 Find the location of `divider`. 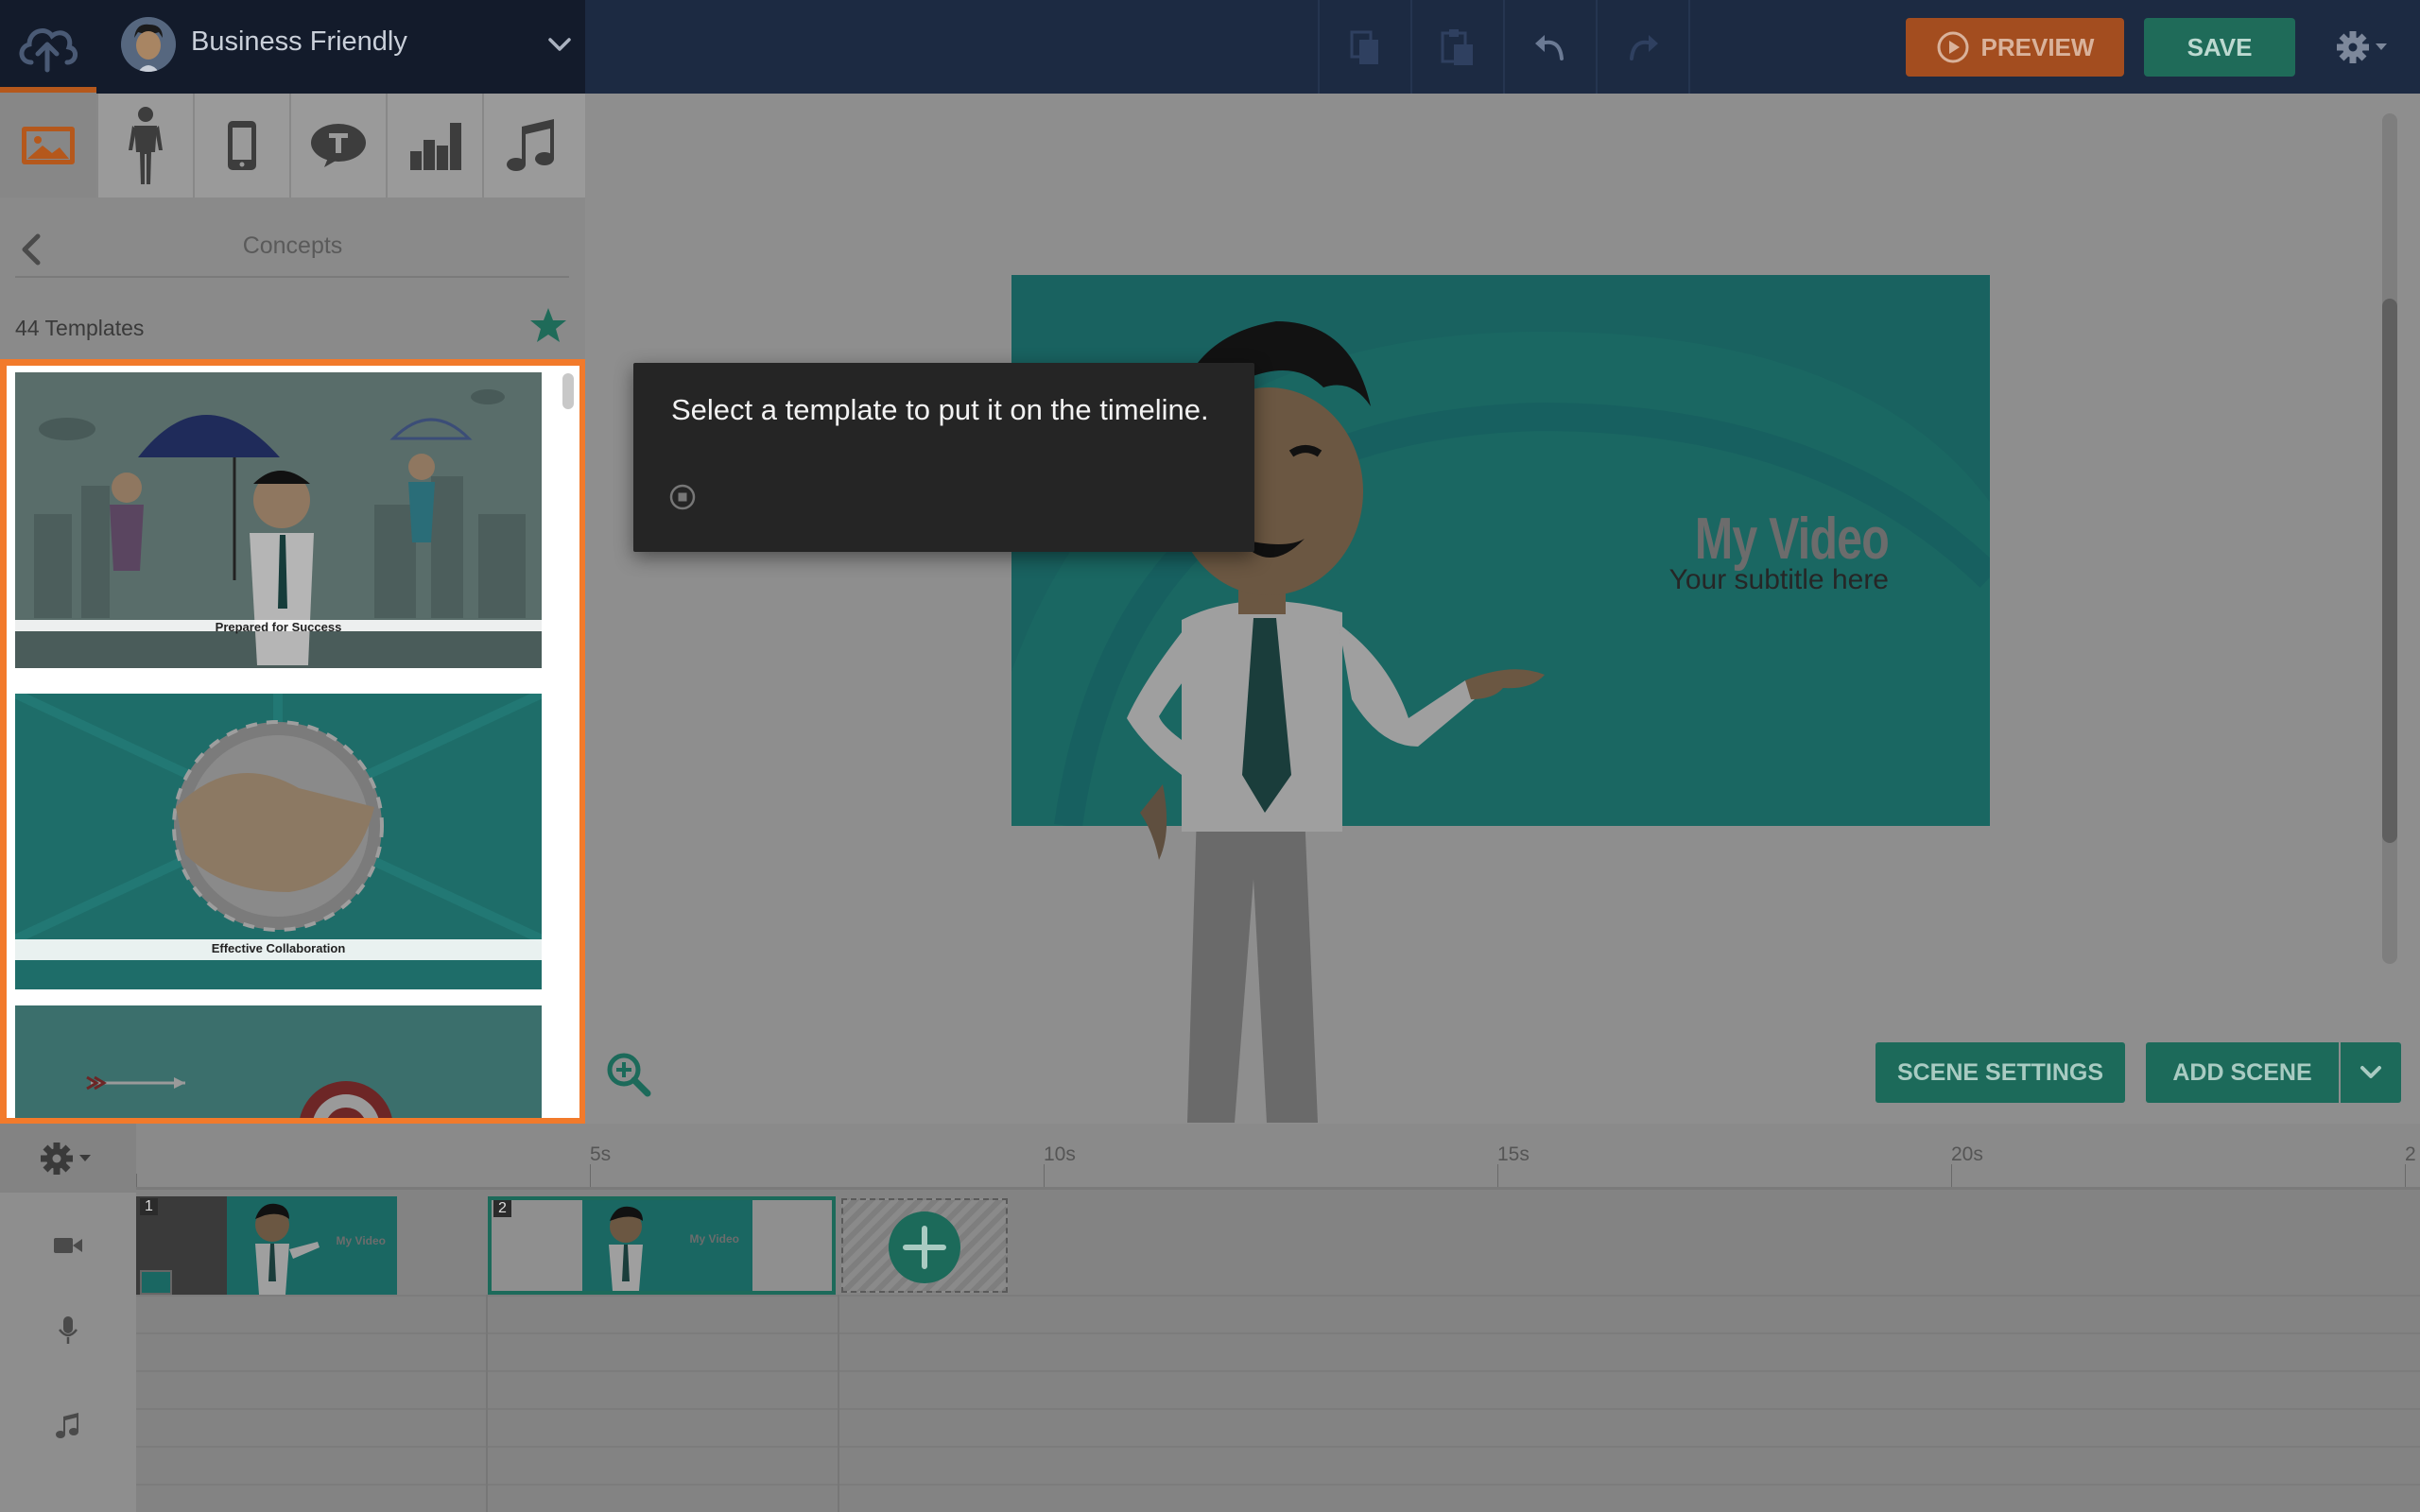

divider is located at coordinates (292, 277).